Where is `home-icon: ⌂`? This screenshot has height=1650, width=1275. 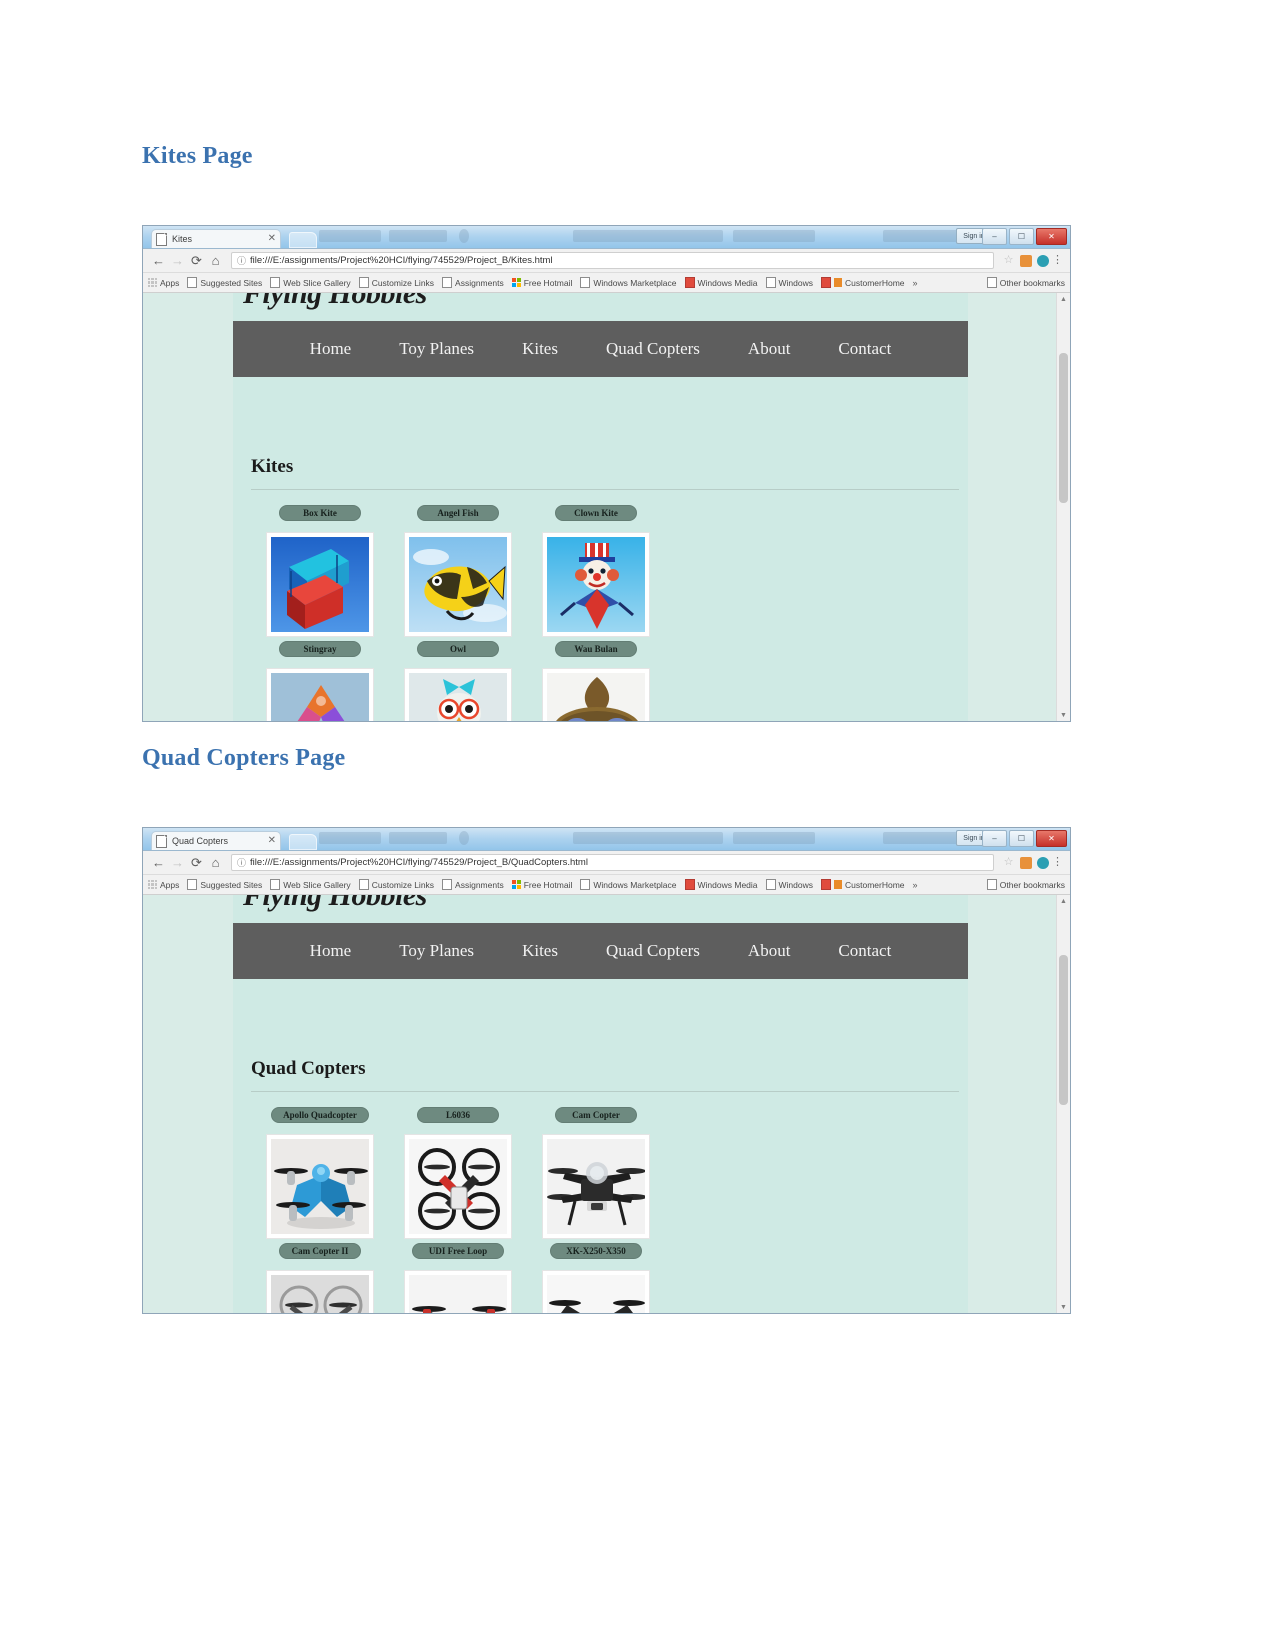
home-icon: ⌂ is located at coordinates (215, 862).